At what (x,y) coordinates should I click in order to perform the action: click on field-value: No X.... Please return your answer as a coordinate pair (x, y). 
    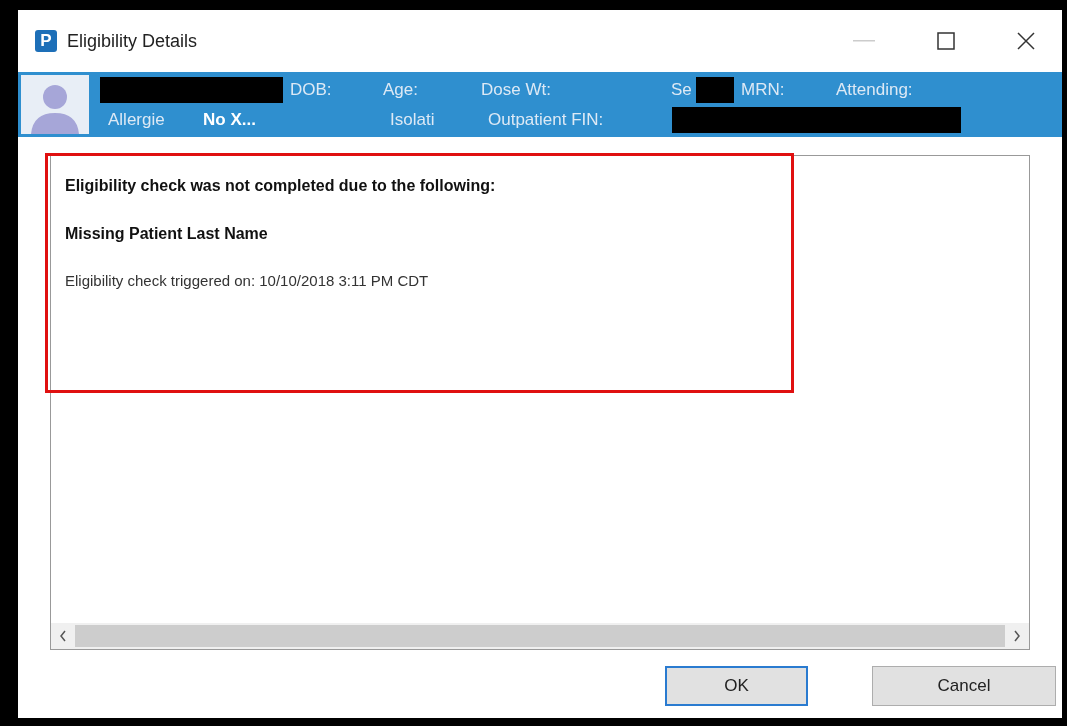
    Looking at the image, I should click on (230, 119).